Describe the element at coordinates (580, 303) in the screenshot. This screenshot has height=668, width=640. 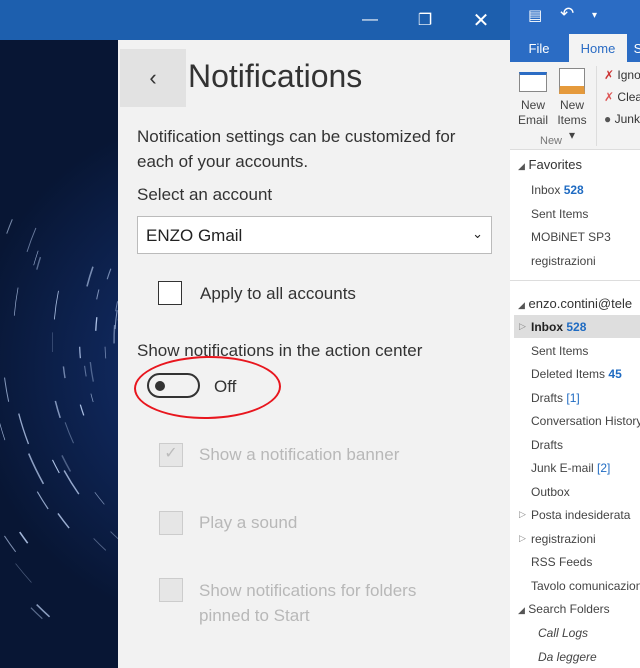
I see `account-label: enzo.contini@tele` at that location.